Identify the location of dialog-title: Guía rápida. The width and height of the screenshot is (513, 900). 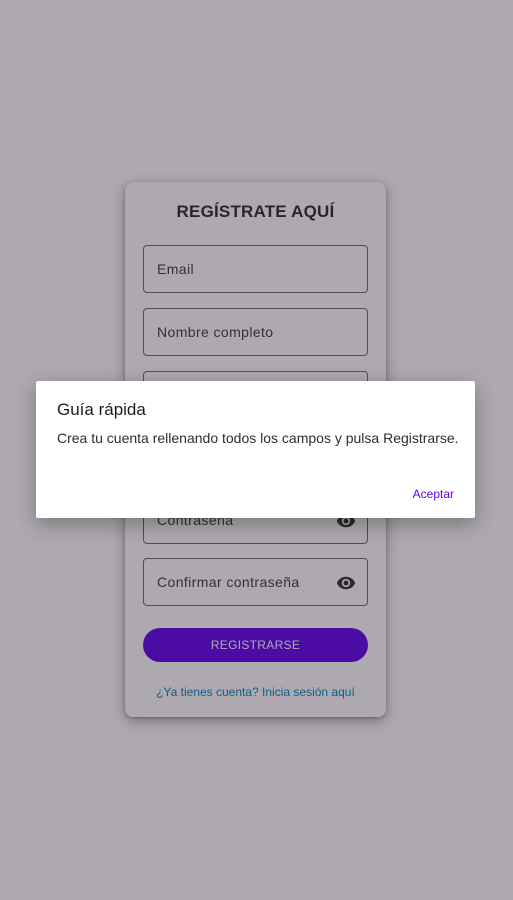
(101, 409).